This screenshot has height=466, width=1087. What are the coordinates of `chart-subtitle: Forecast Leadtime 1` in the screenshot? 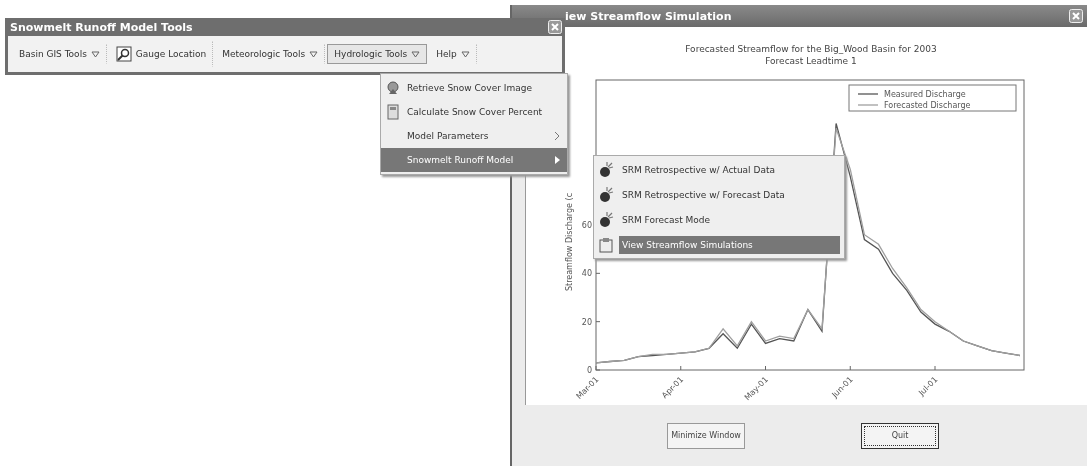 It's located at (811, 61).